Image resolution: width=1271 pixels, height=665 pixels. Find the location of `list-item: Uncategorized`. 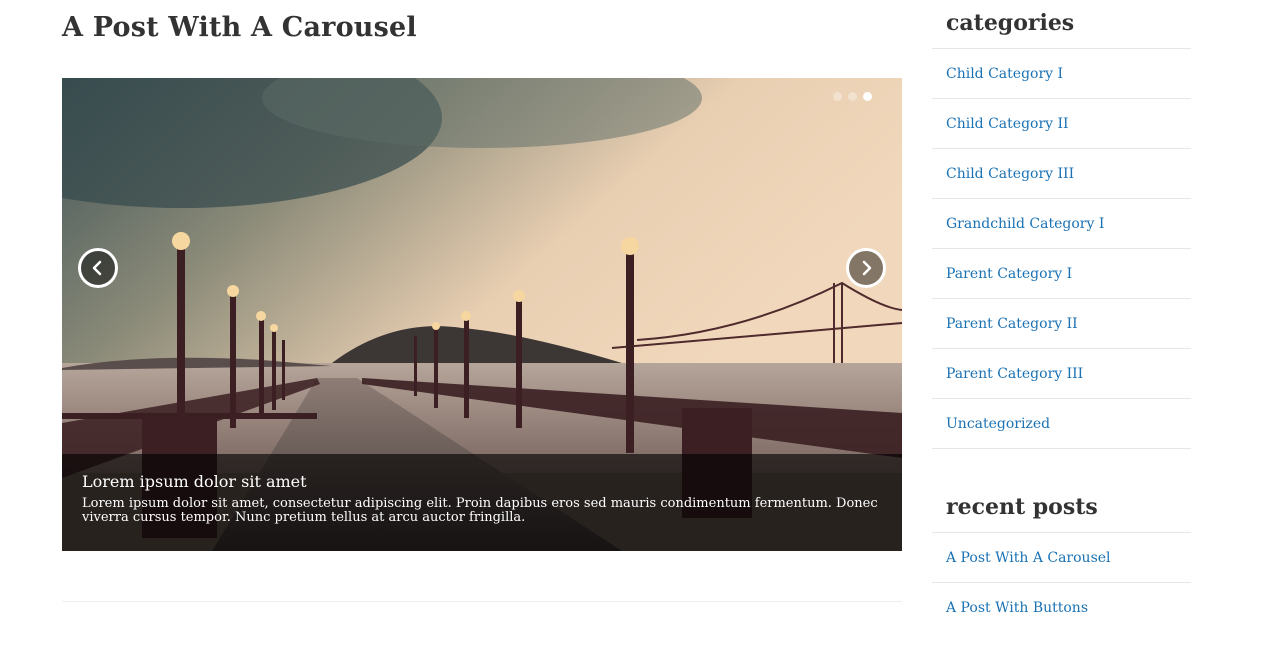

list-item: Uncategorized is located at coordinates (1061, 423).